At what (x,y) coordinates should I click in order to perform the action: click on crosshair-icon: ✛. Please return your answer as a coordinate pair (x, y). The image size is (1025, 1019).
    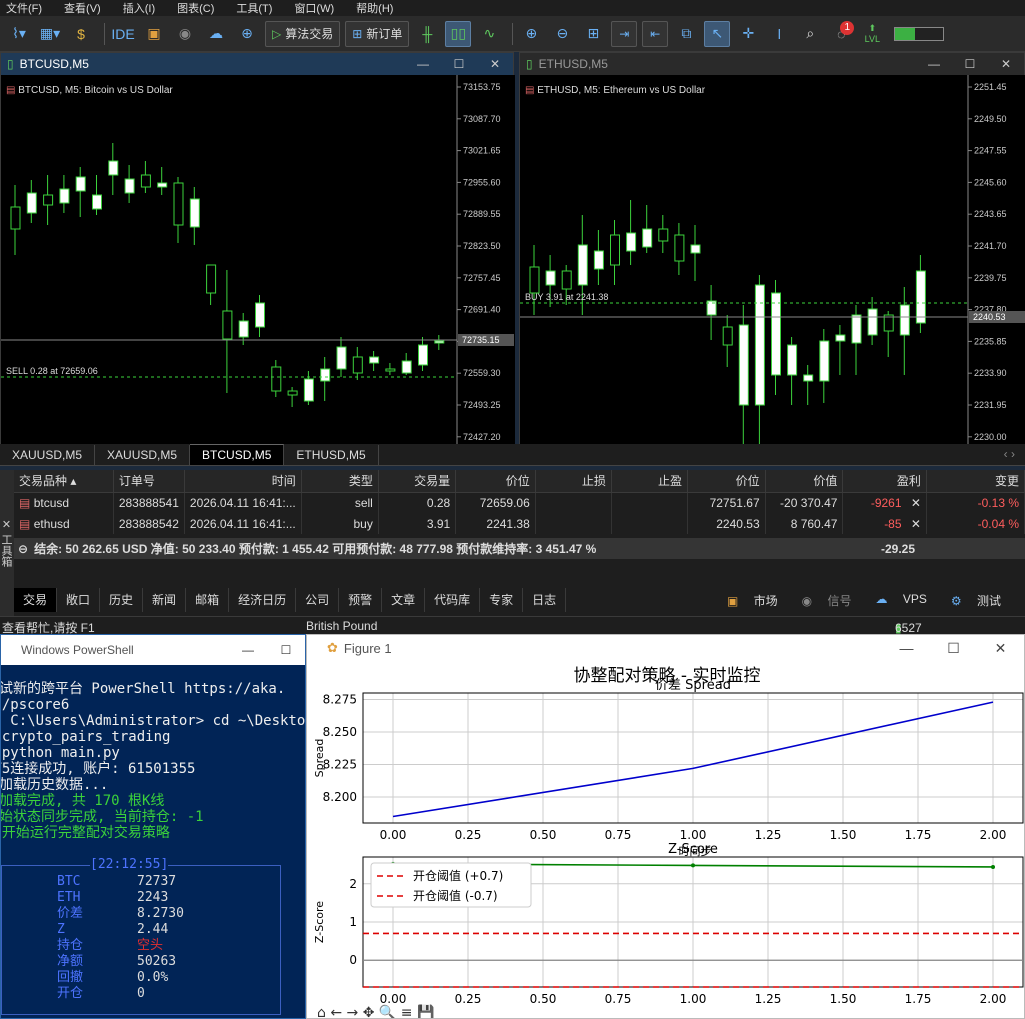
    Looking at the image, I should click on (748, 34).